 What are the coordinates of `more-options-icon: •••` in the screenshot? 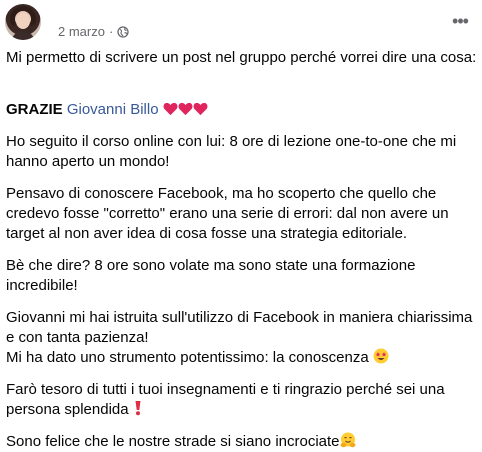 It's located at (460, 23).